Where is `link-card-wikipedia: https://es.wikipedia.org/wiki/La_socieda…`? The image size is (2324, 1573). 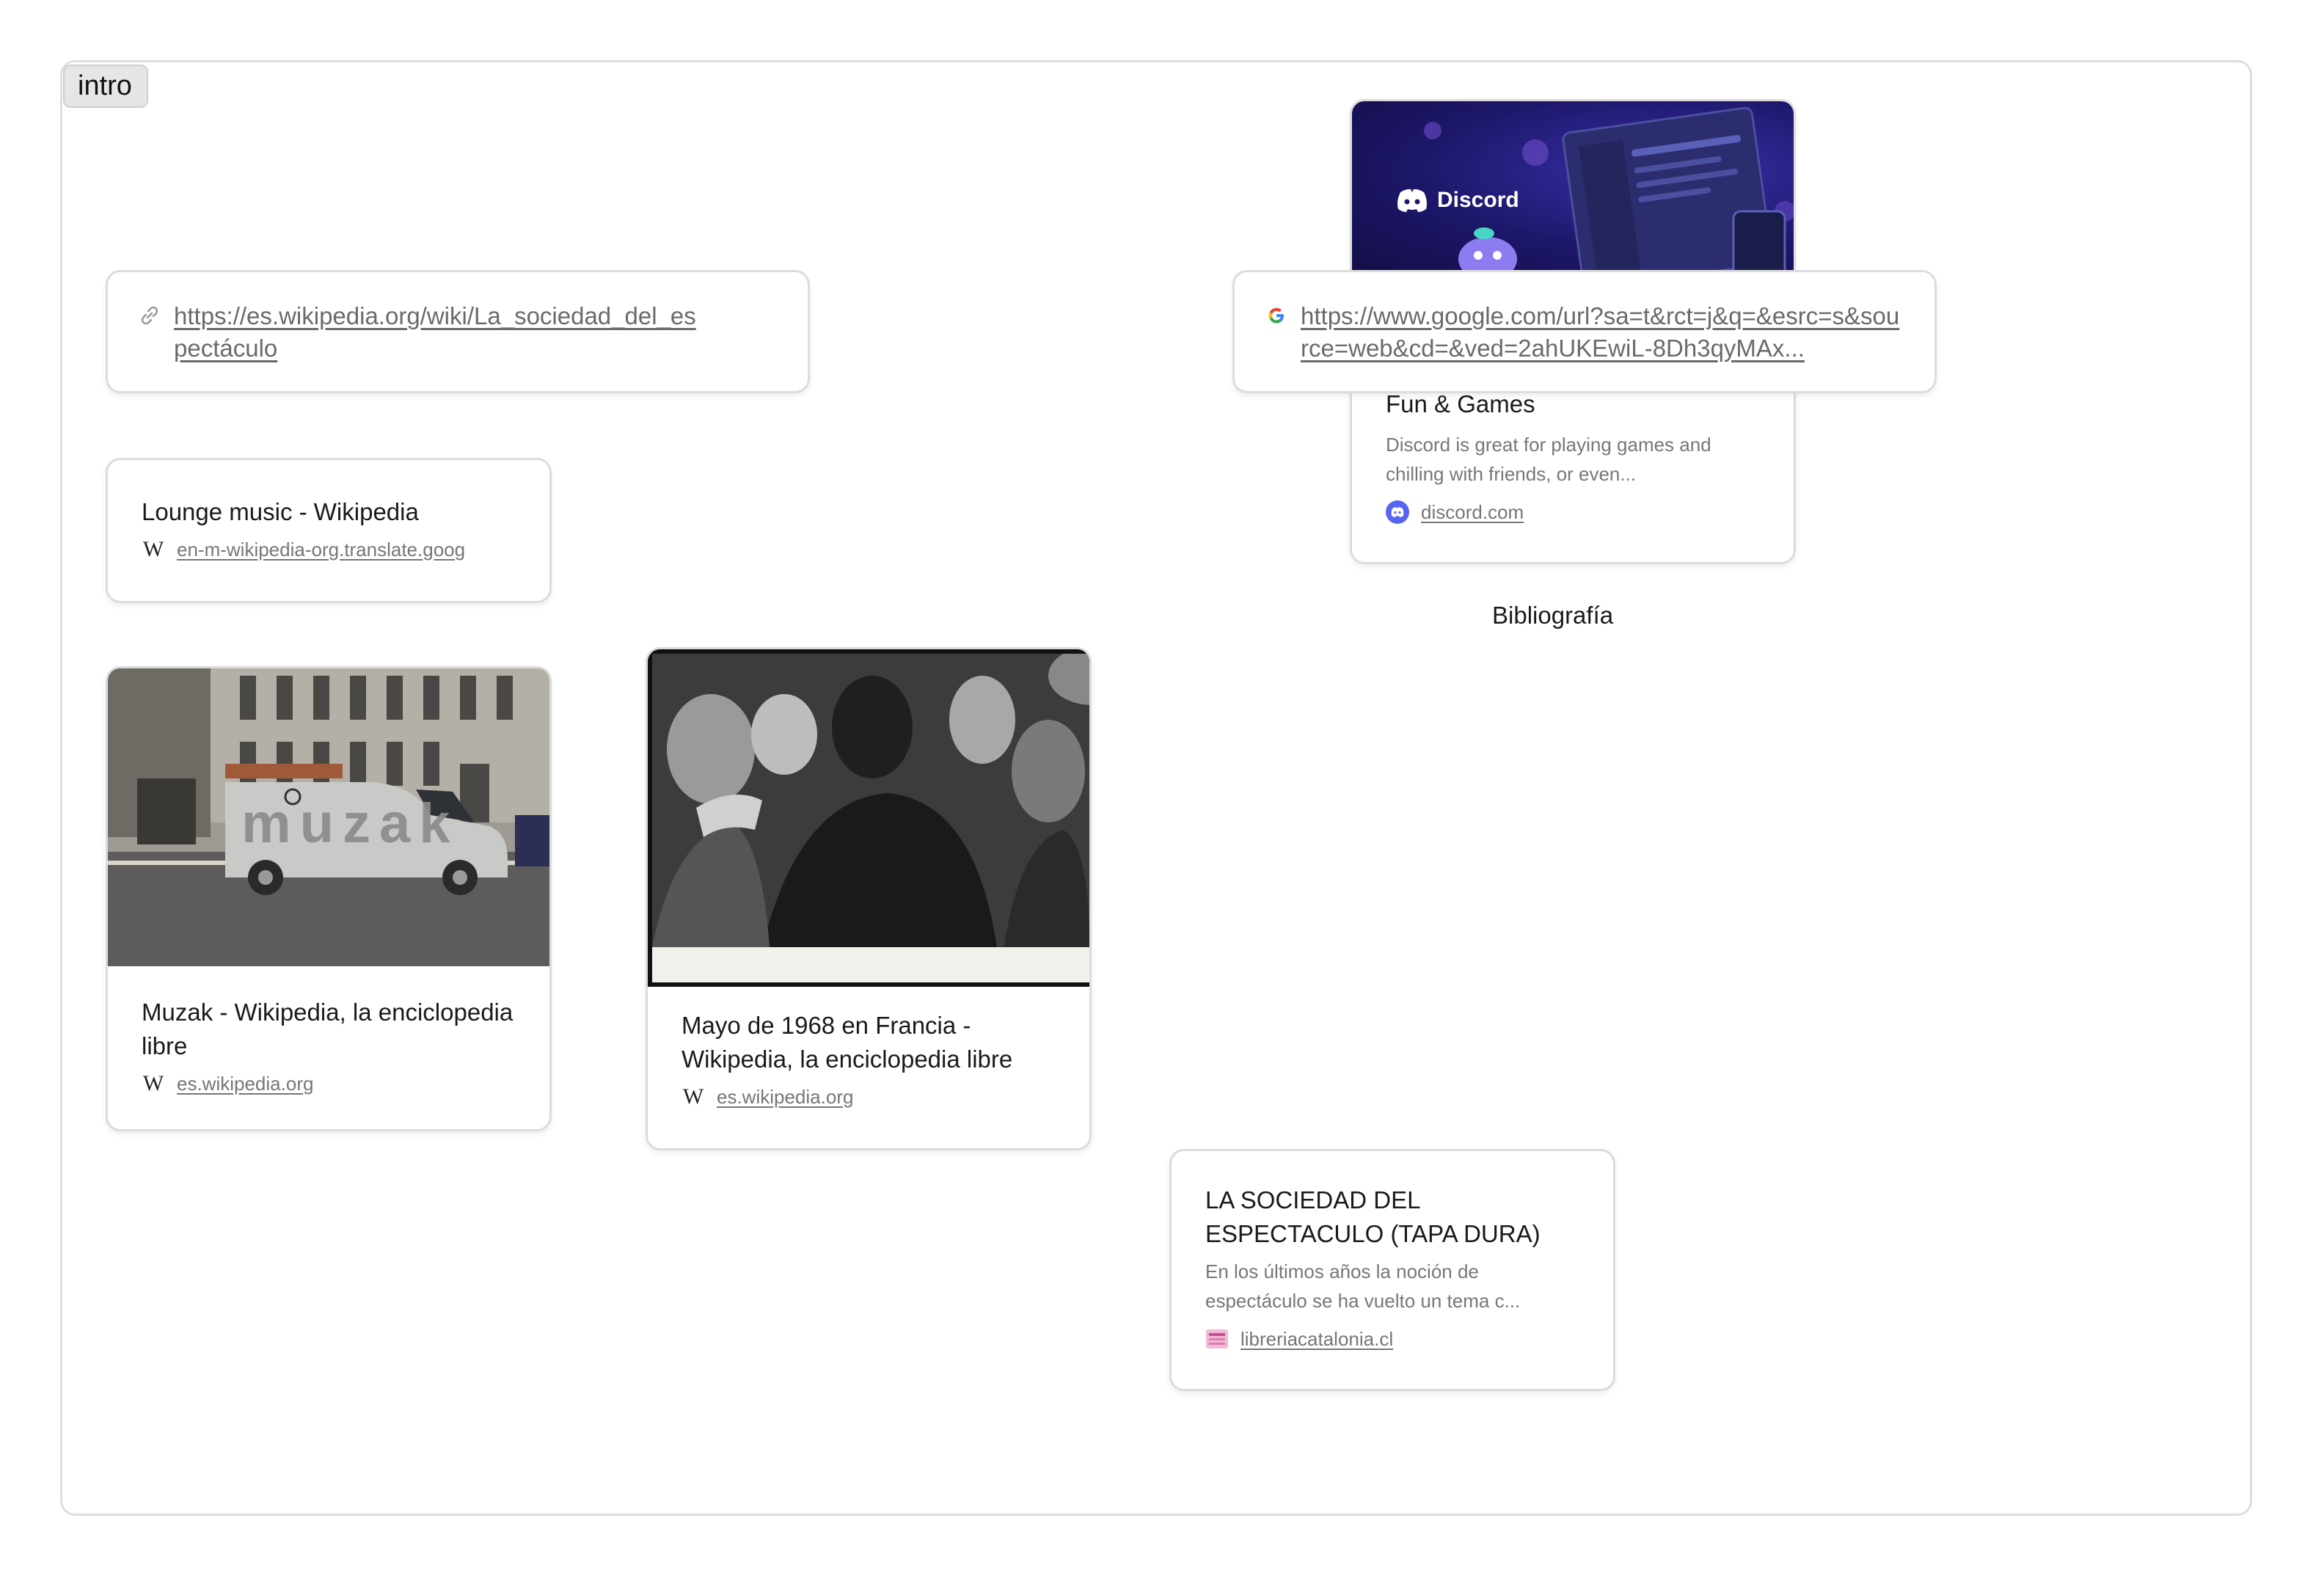
link-card-wikipedia: https://es.wikipedia.org/wiki/La_socieda… is located at coordinates (458, 332).